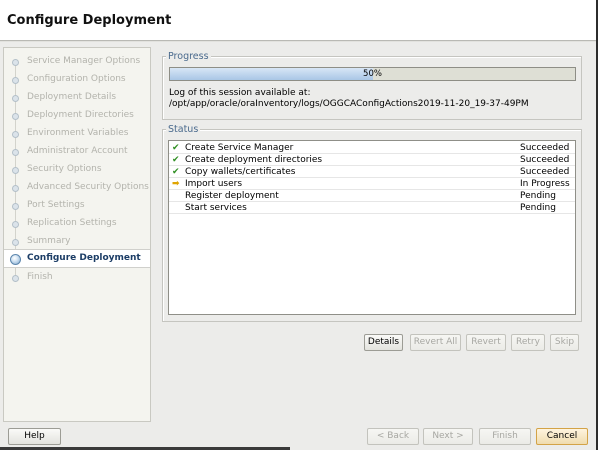 The image size is (598, 450). Describe the element at coordinates (528, 342) in the screenshot. I see `retry-button: Retry` at that location.